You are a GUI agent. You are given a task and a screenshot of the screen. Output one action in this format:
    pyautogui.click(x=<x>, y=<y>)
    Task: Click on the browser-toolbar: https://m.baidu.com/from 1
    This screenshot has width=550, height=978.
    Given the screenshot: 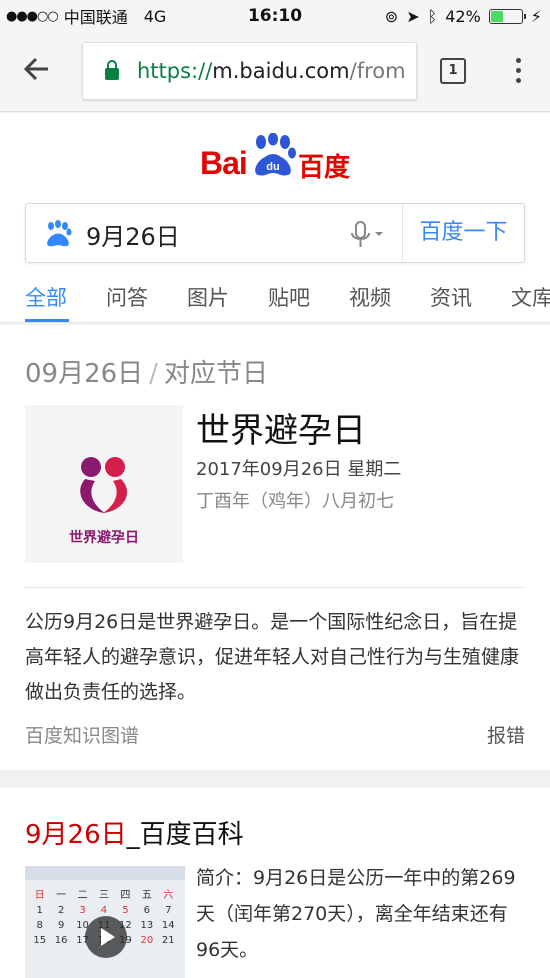 What is the action you would take?
    pyautogui.click(x=275, y=72)
    